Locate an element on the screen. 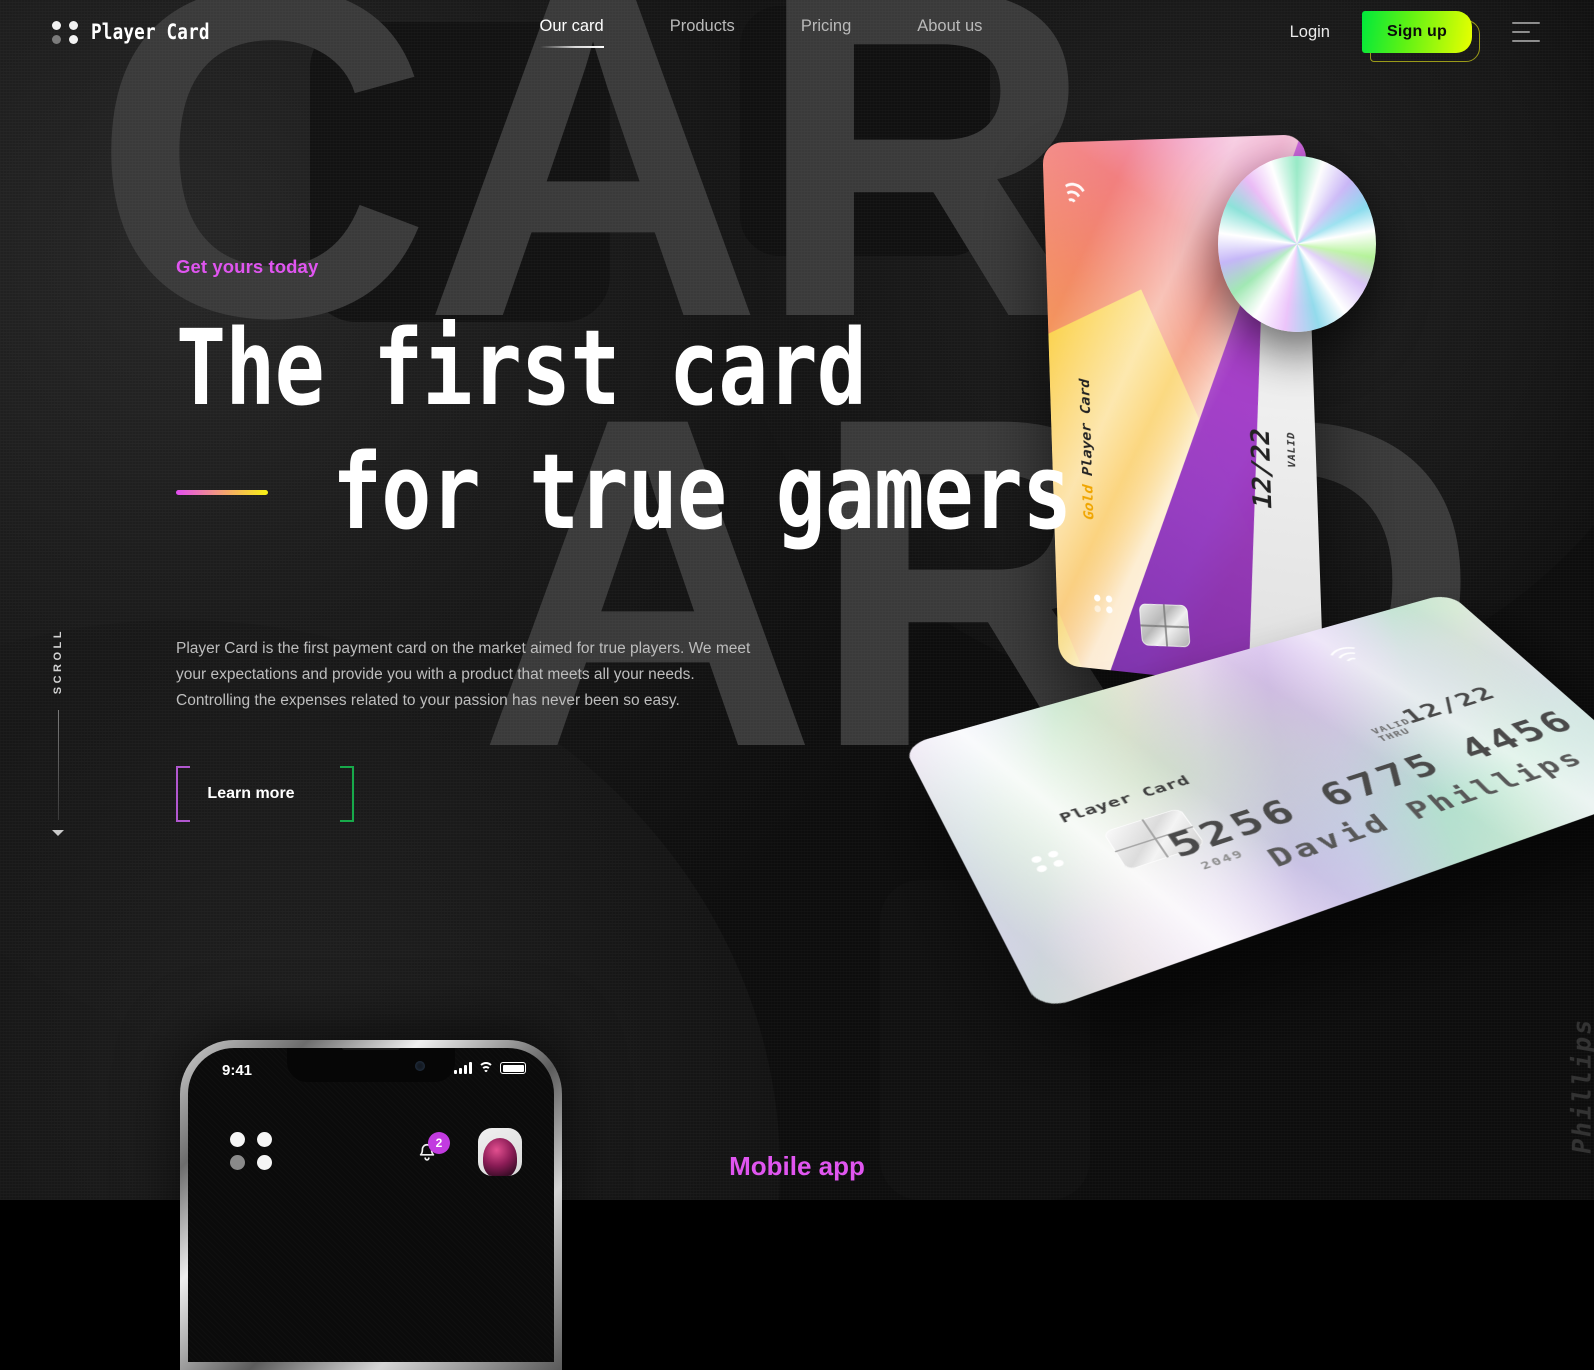  phone-screen: 9:41 2 is located at coordinates (371, 1205).